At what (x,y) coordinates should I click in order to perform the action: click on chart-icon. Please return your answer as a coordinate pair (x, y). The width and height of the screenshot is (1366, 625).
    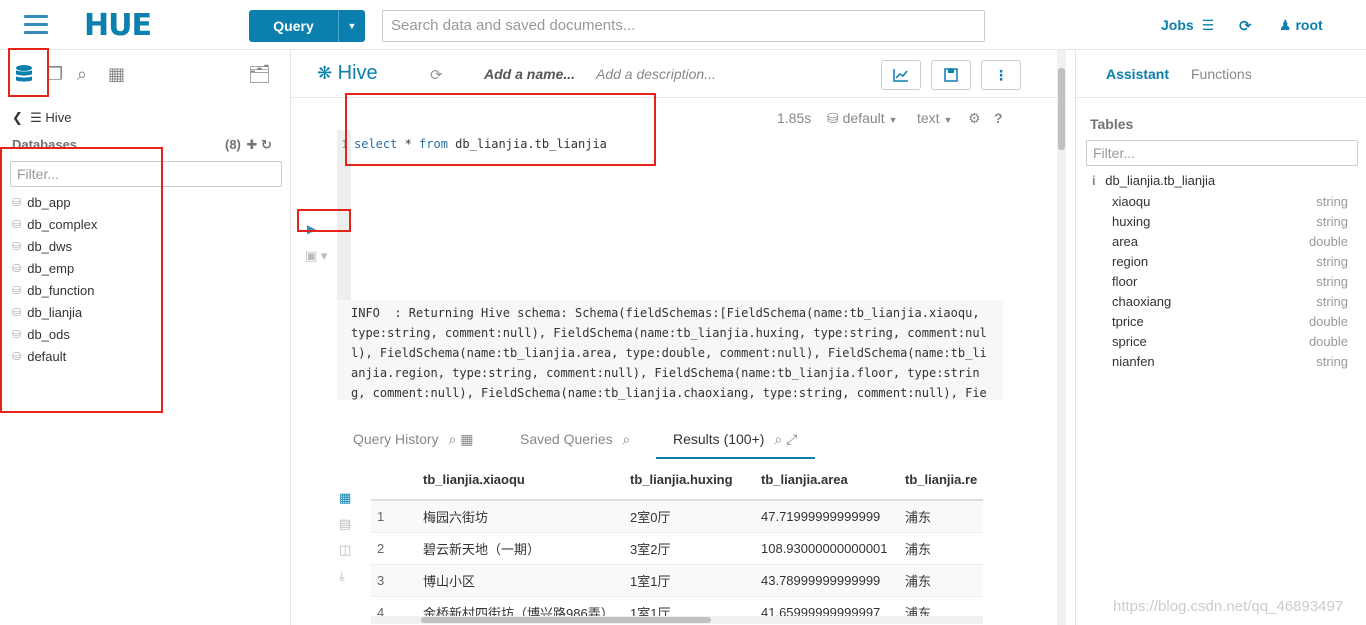
    Looking at the image, I should click on (900, 75).